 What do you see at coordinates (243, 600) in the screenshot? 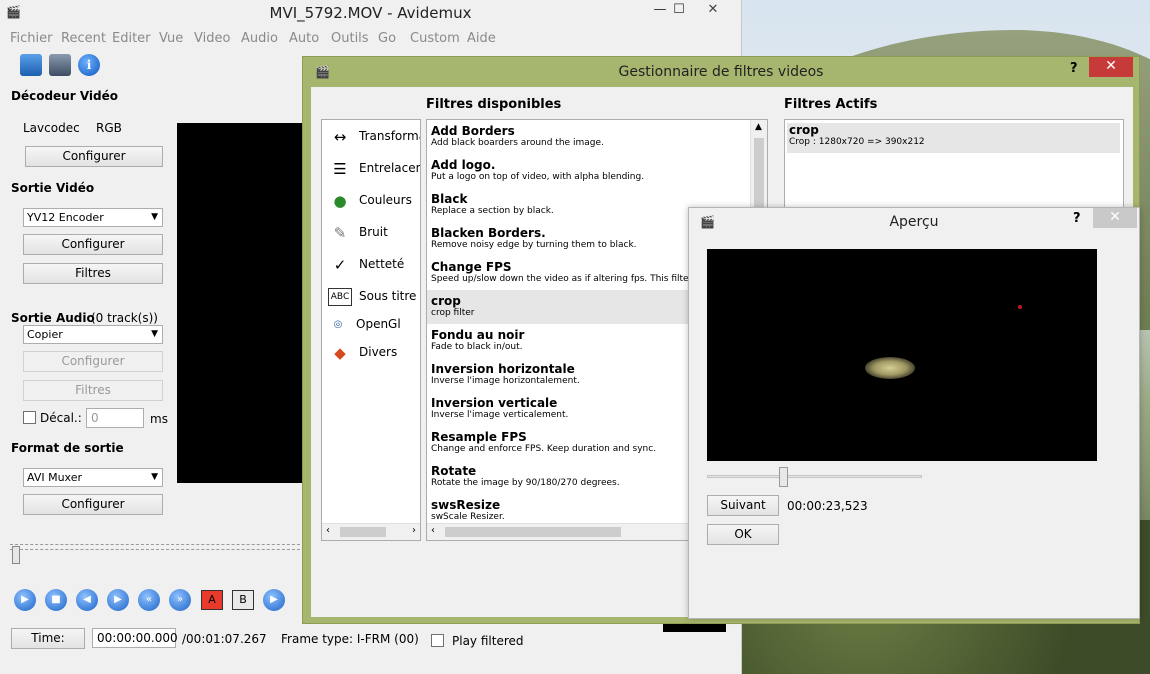
I see `marker-b-button: B` at bounding box center [243, 600].